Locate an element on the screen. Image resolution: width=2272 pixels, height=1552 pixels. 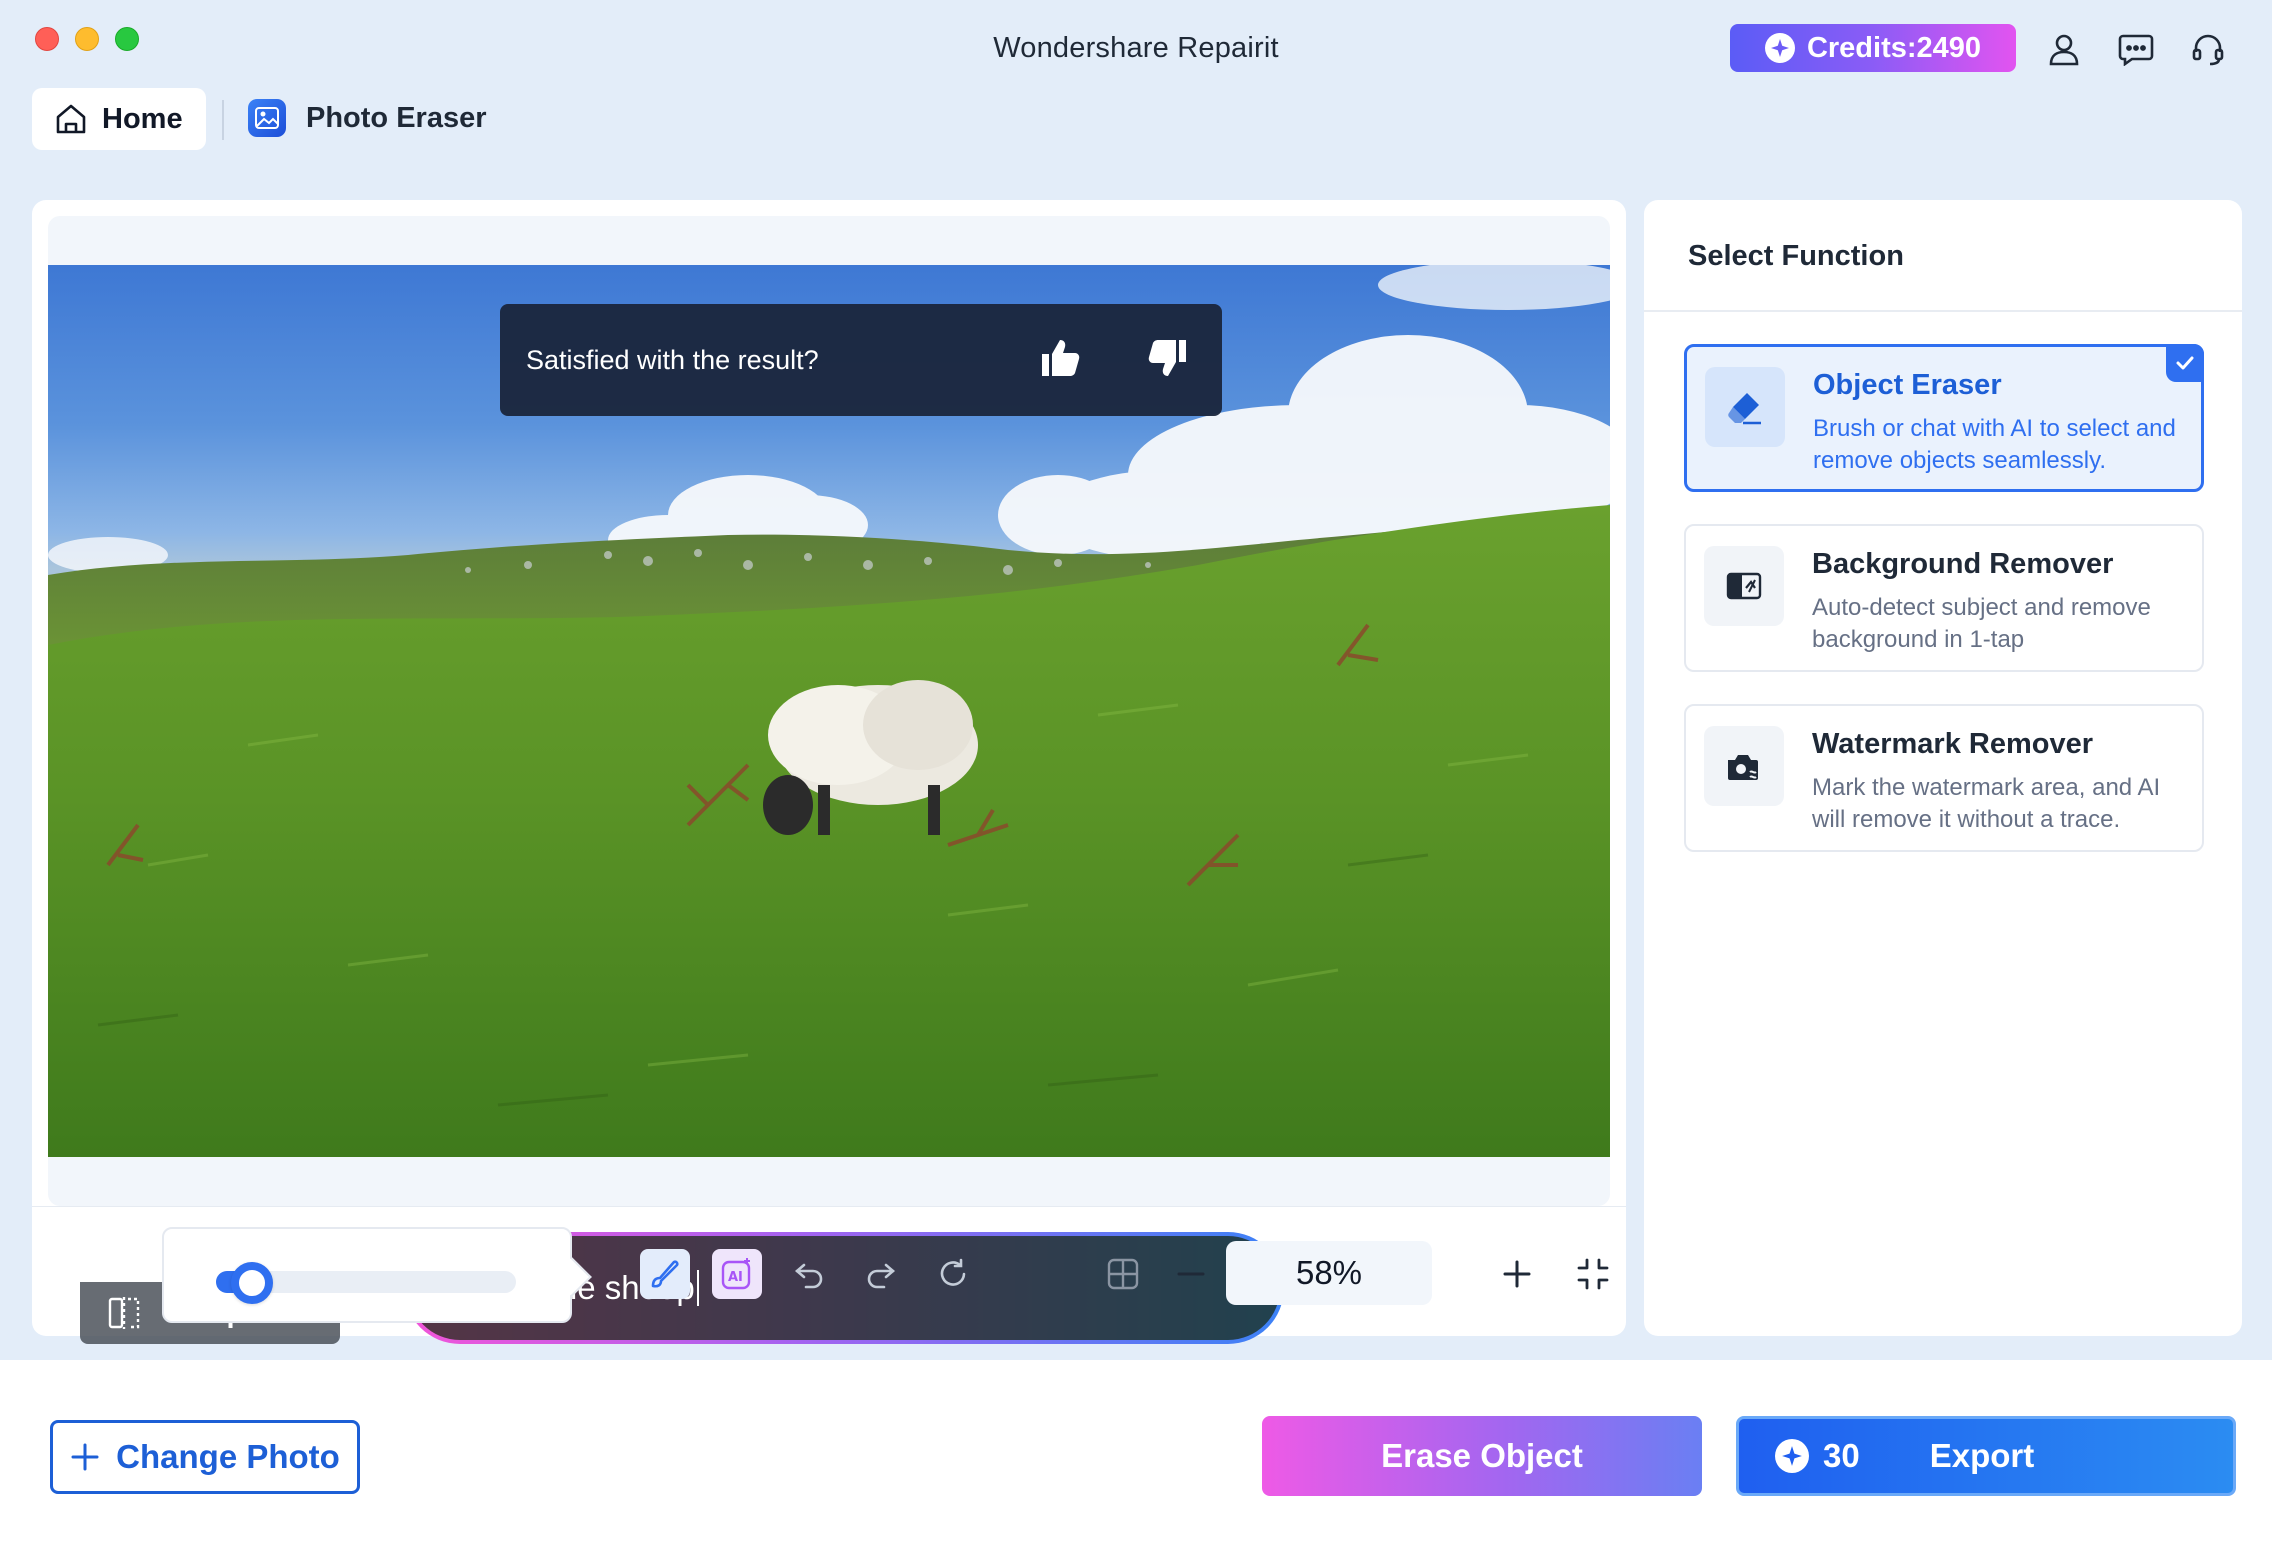
svg-text: AI is located at coordinates (735, 1277).